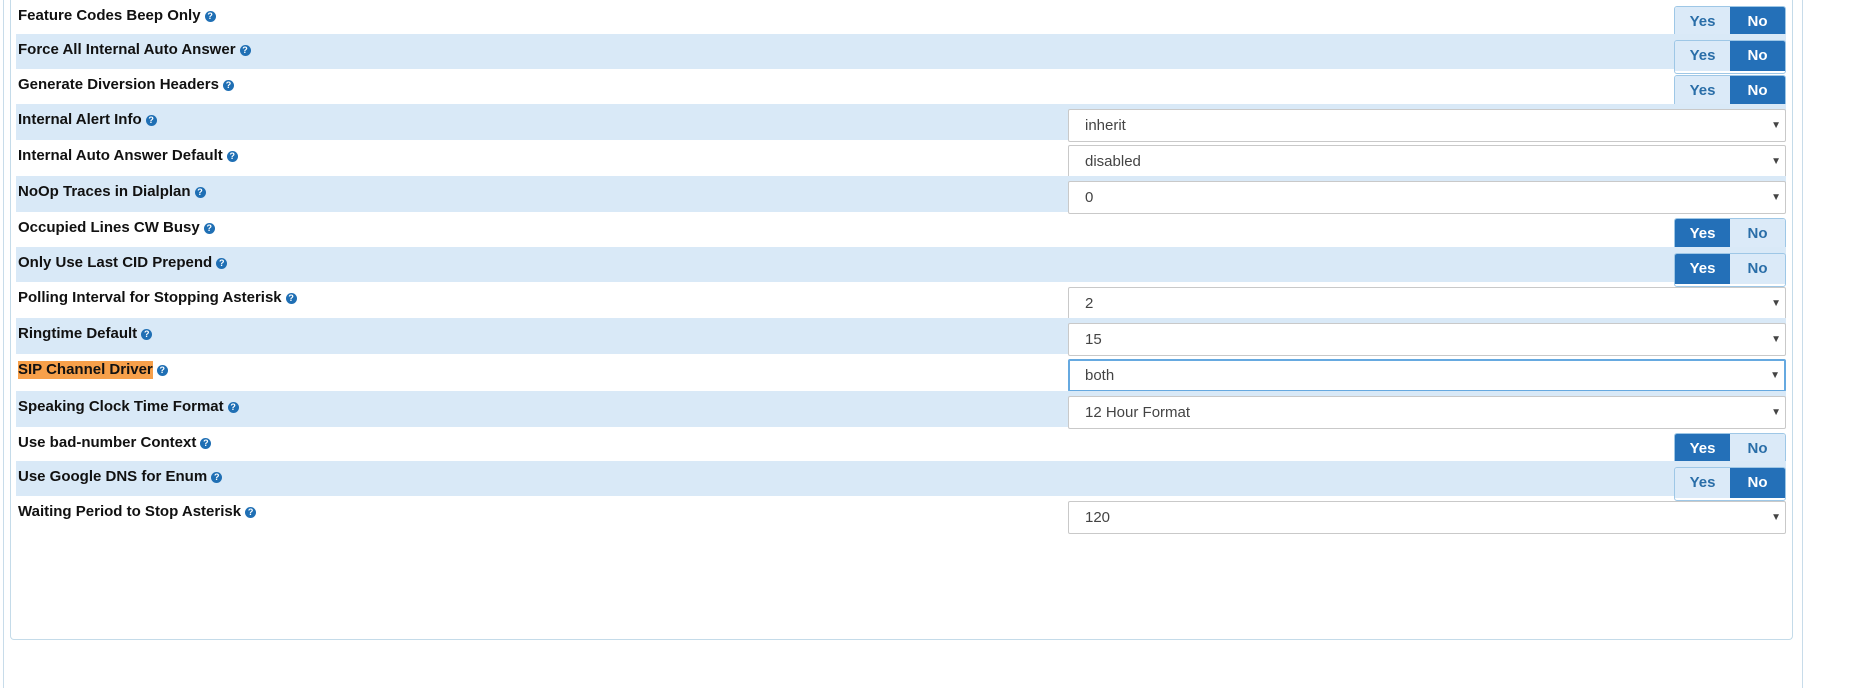  I want to click on setting-label: Only Use Last CID Prepend, so click(115, 262).